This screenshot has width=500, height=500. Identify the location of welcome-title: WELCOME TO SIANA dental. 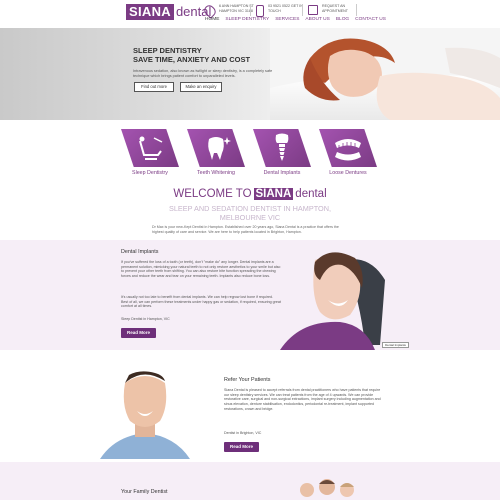
(250, 194).